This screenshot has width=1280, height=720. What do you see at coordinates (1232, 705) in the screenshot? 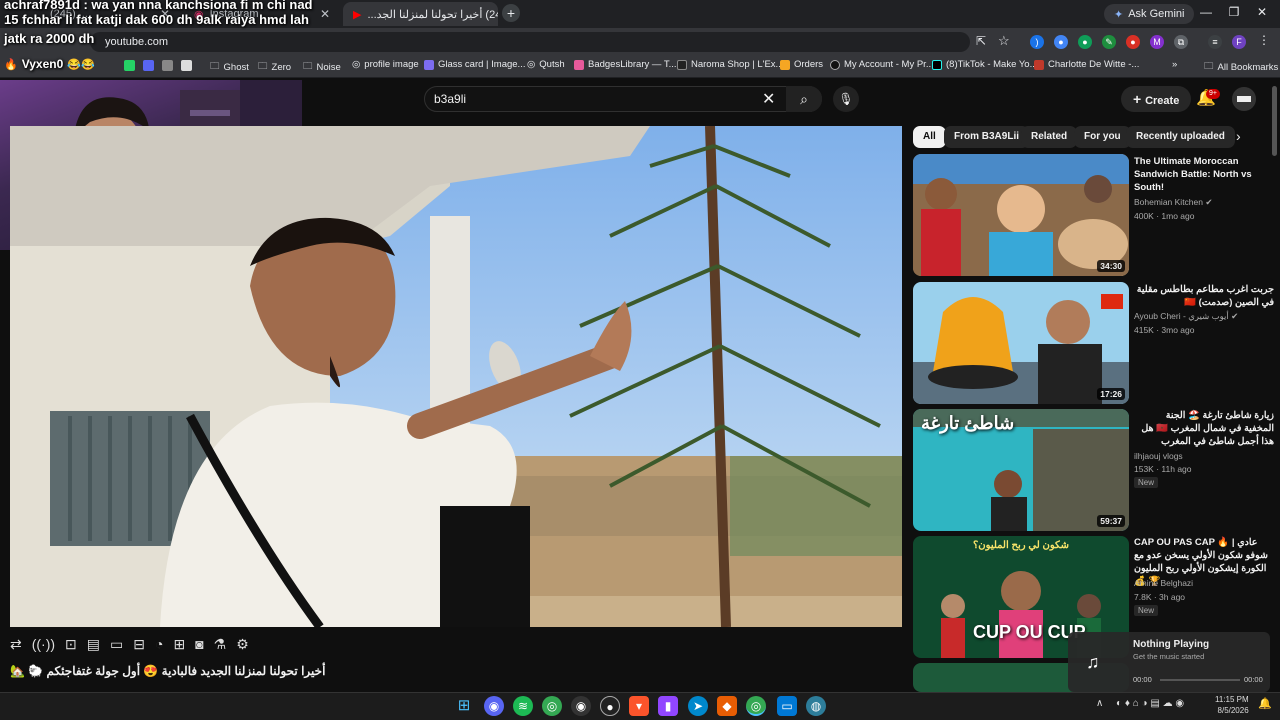
I see `system-clock: 11:15 PM 8/5/2026` at bounding box center [1232, 705].